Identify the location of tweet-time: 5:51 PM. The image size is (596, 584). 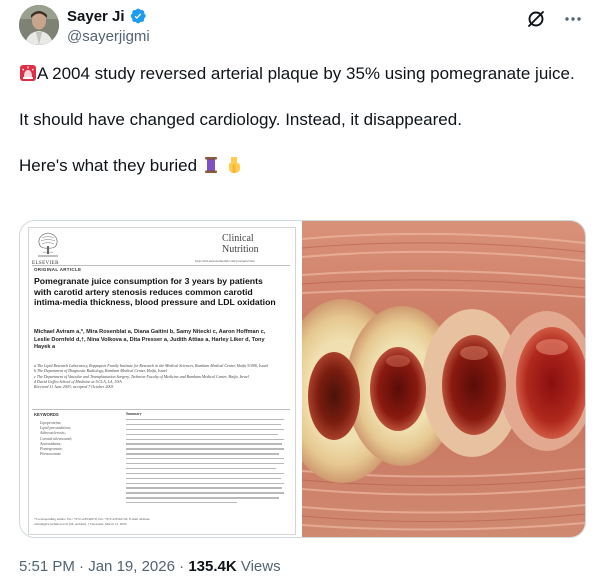
(47, 566).